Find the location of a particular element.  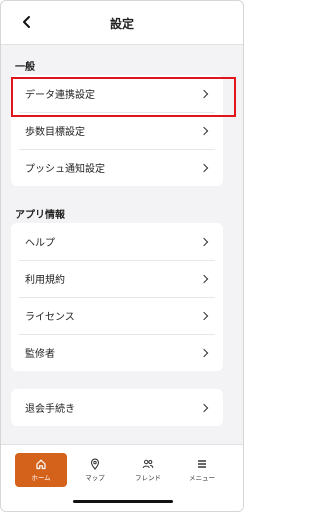

bottom-tab-bar: ホーム マップ フレンド メニュー is located at coordinates (122, 477).